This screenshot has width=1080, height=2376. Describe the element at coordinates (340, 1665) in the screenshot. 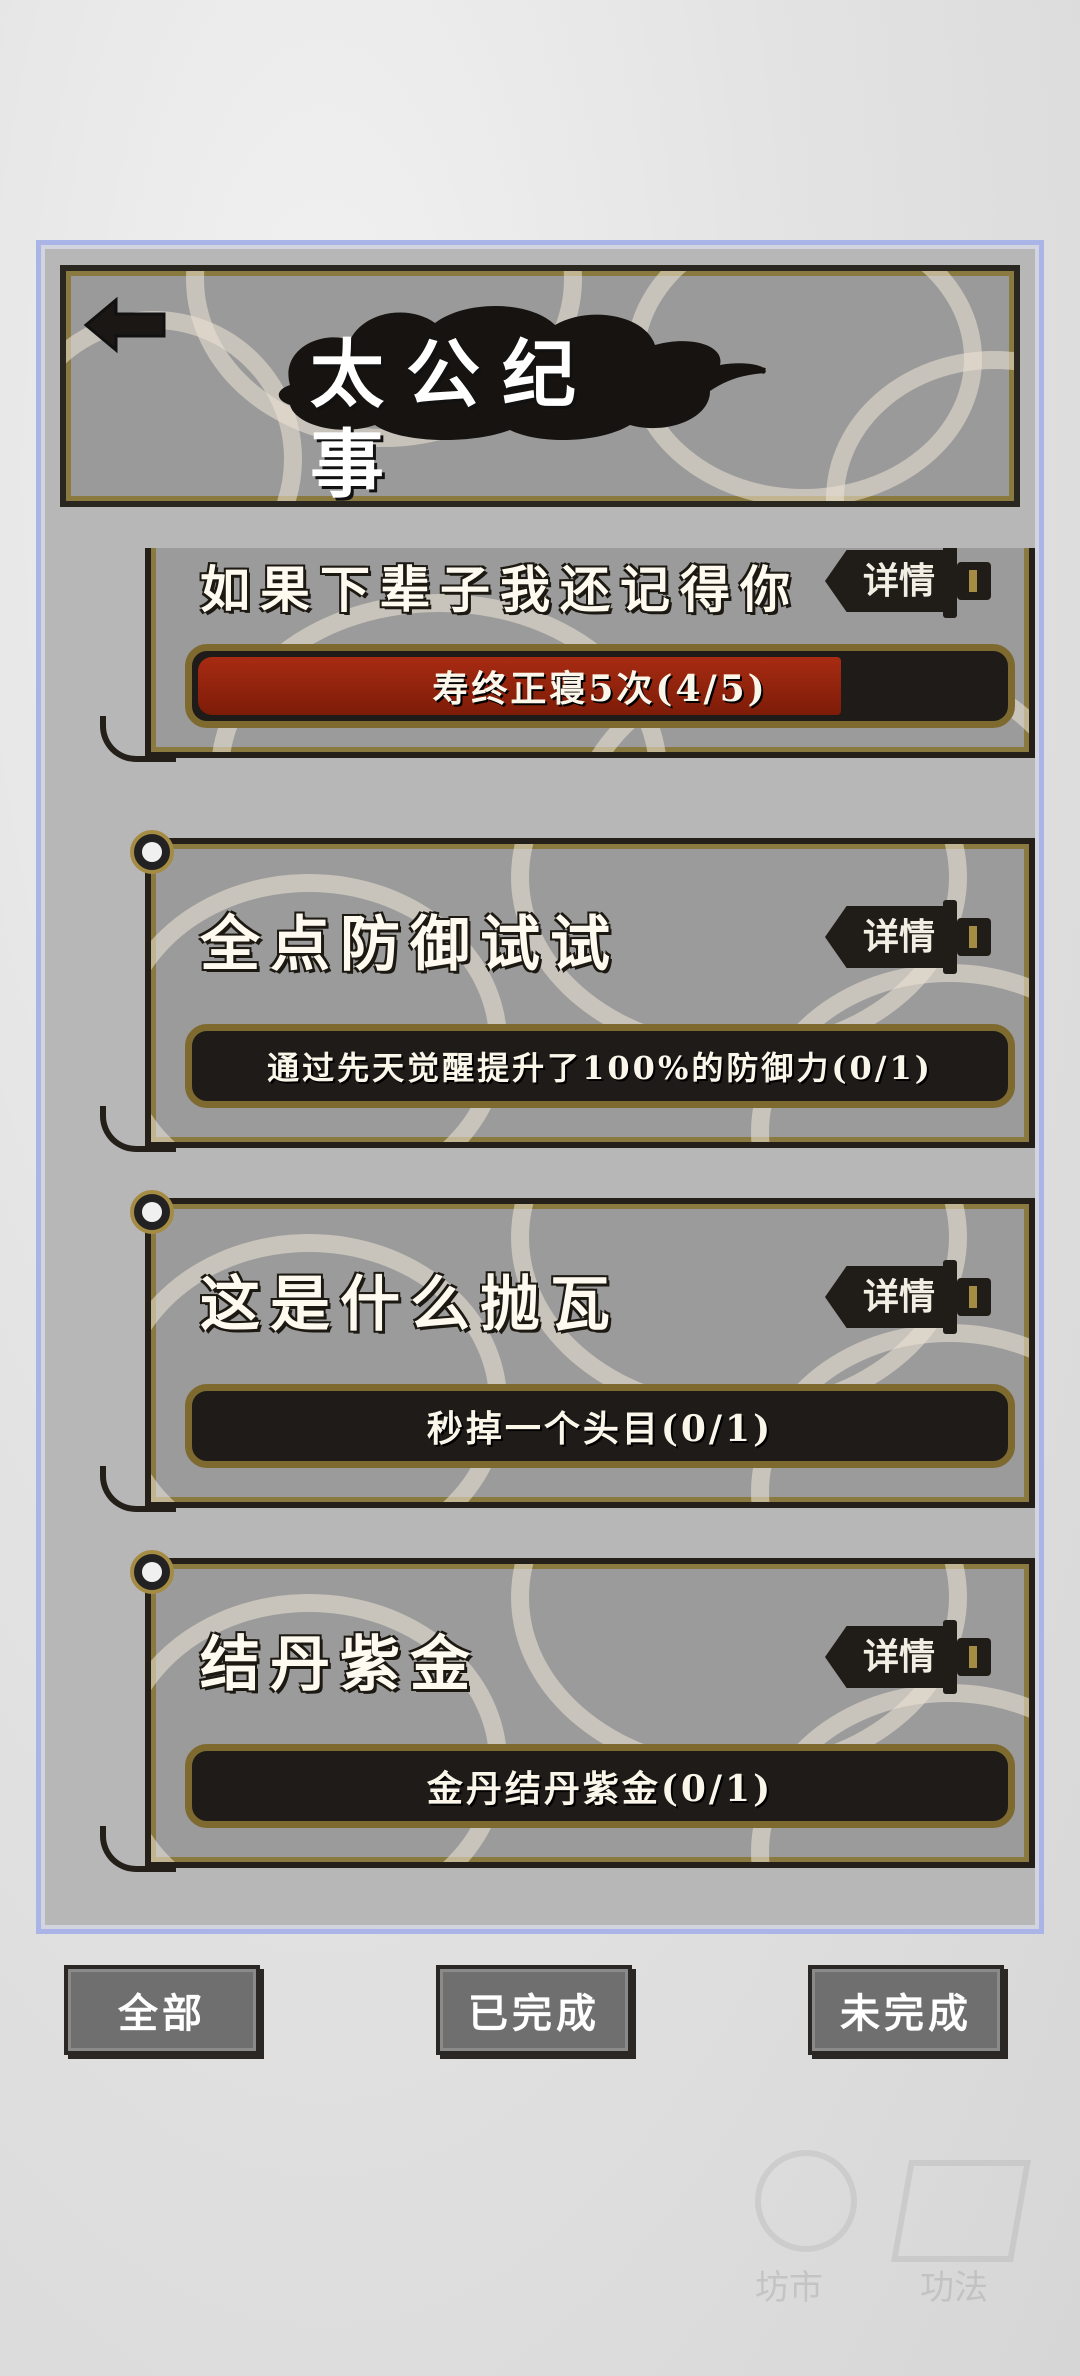

I see `achievement-title: 结丹紫金` at that location.